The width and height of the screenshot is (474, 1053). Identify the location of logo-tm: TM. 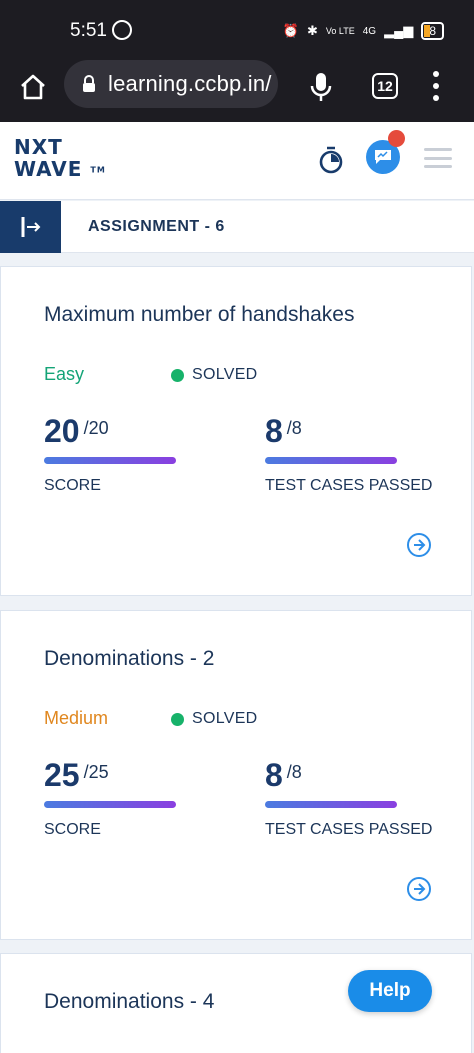
(98, 170).